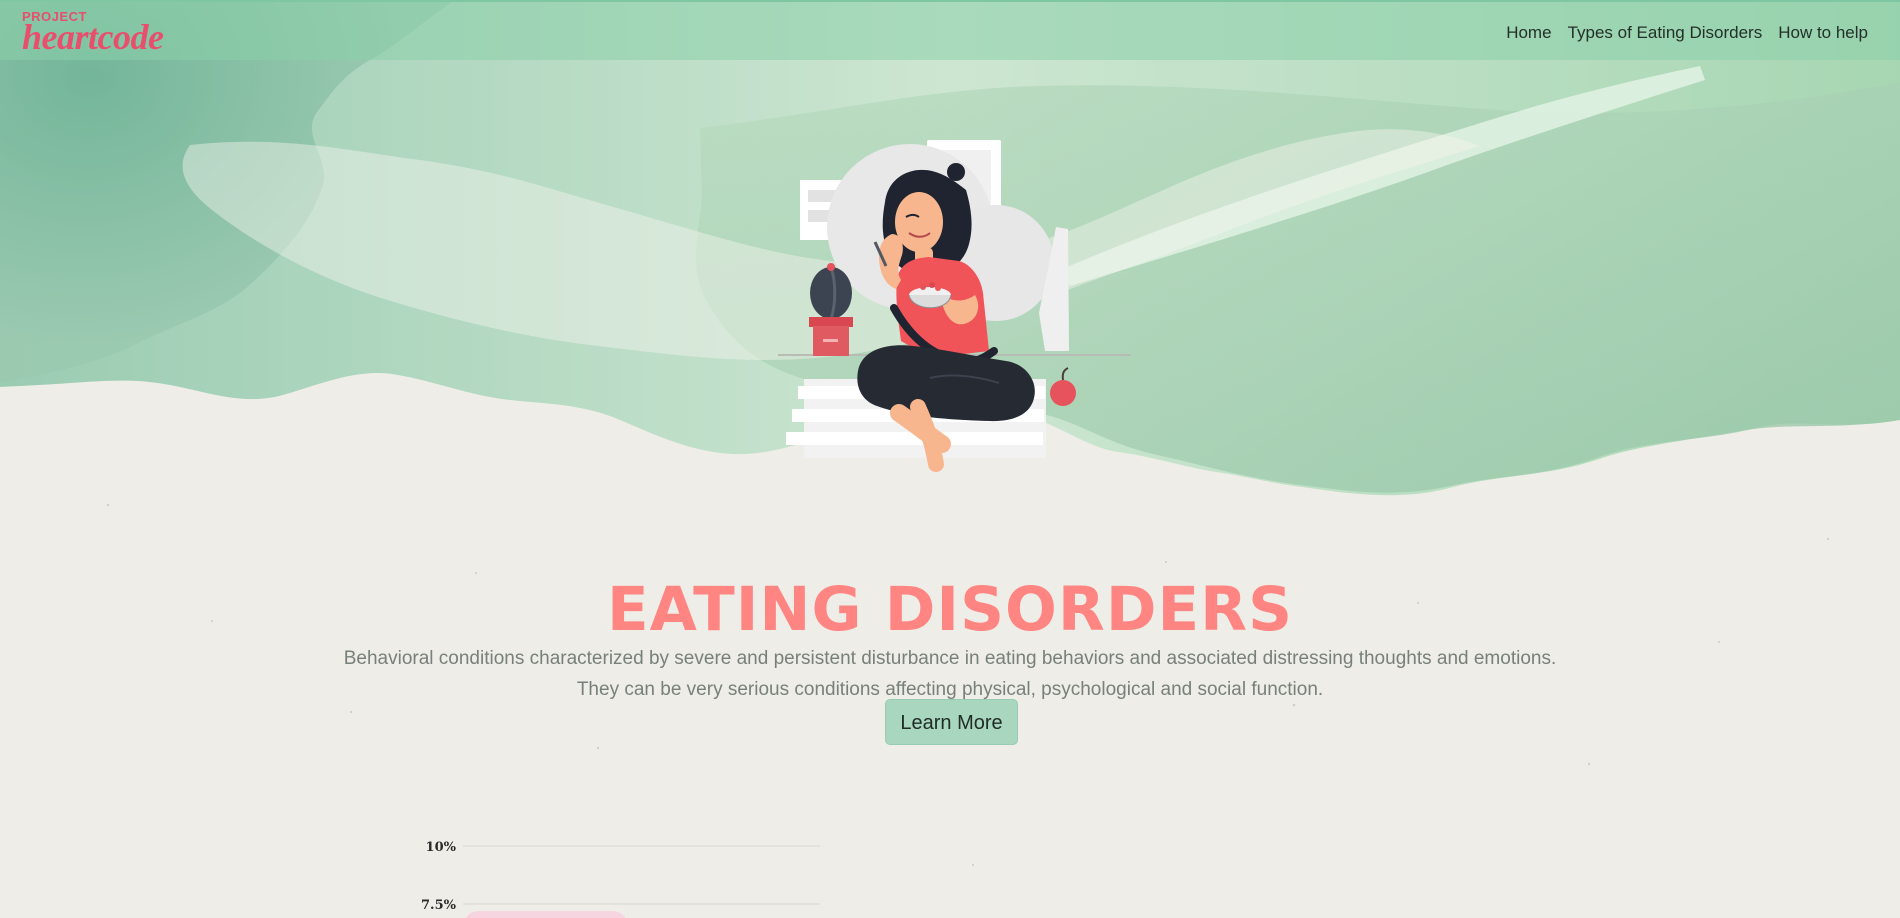 The height and width of the screenshot is (918, 1900). What do you see at coordinates (951, 722) in the screenshot?
I see `learn-more-button: Learn More` at bounding box center [951, 722].